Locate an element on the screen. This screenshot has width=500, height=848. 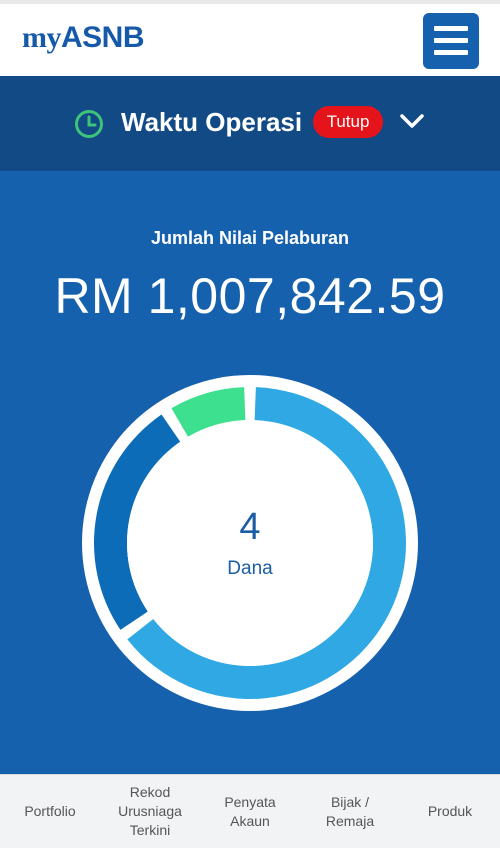
nav-label: Produk is located at coordinates (450, 811).